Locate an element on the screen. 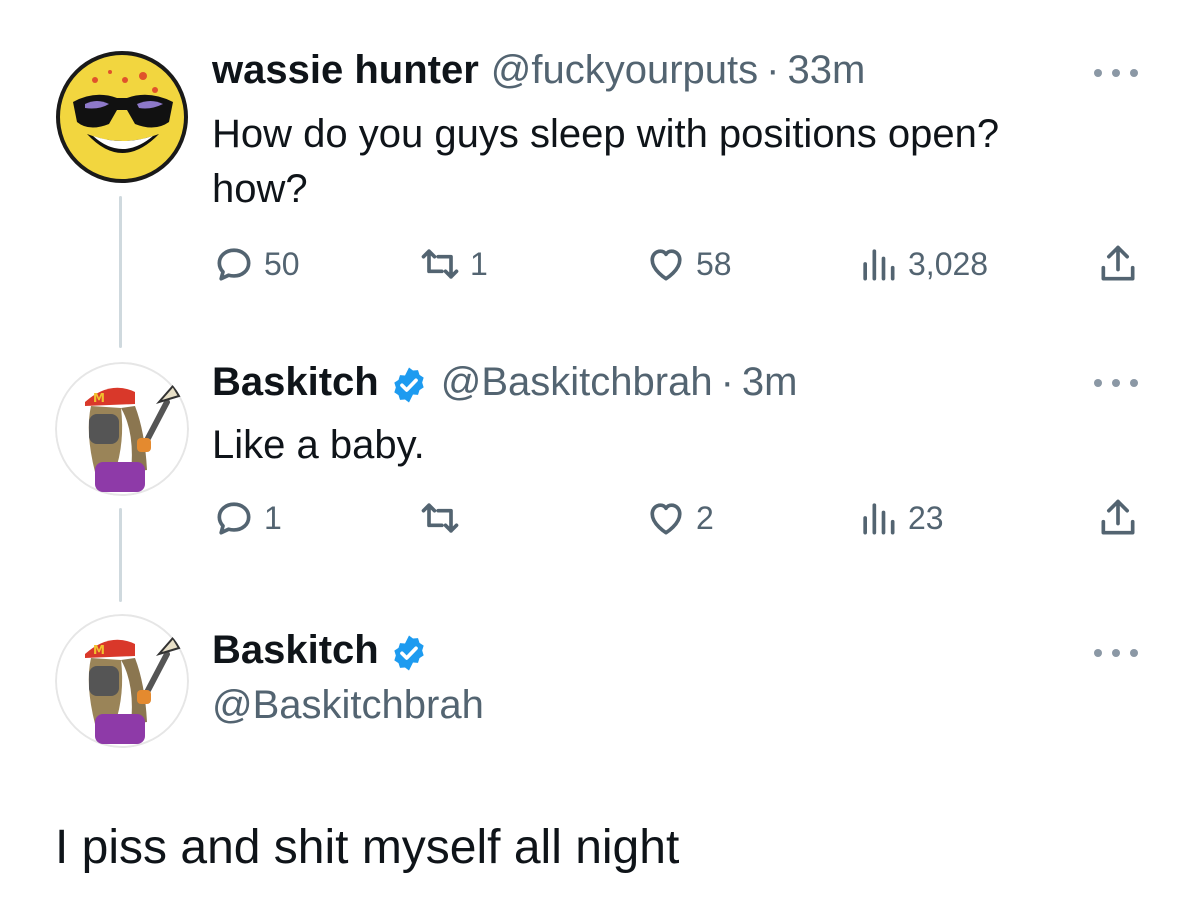 The image size is (1200, 924). views-button: 23 is located at coordinates (900, 518).